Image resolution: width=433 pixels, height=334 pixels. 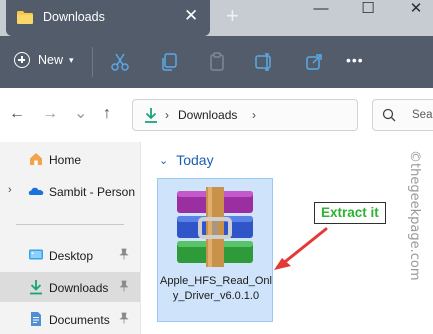 I want to click on close-window-button: ✕, so click(x=416, y=10).